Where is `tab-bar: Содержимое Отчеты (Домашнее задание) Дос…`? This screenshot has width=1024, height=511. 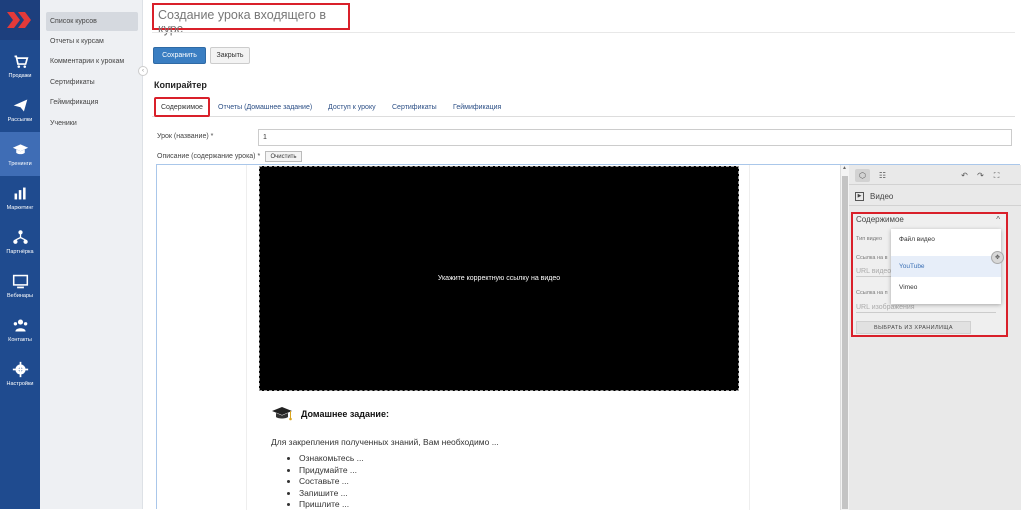 tab-bar: Содержимое Отчеты (Домашнее задание) Дос… is located at coordinates (583, 107).